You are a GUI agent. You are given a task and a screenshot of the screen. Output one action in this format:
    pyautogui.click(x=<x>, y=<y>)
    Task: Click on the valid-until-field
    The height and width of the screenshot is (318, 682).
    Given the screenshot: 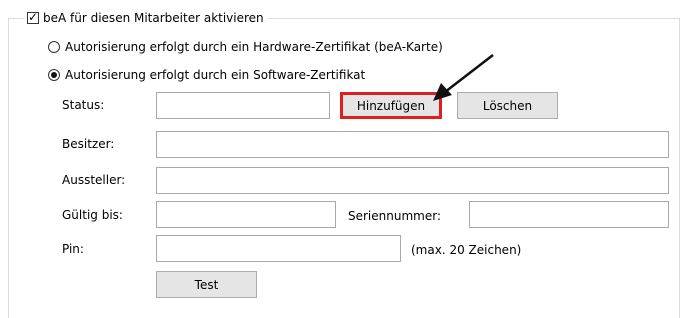 What is the action you would take?
    pyautogui.click(x=246, y=214)
    